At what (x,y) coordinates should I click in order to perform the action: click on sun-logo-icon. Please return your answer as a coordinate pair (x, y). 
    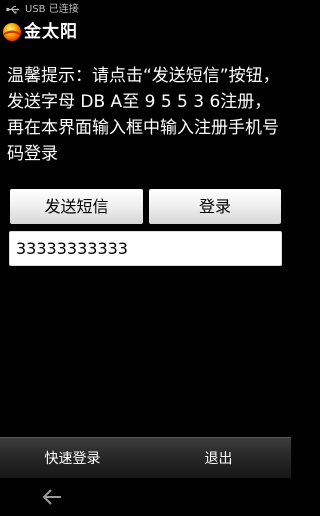
    Looking at the image, I should click on (12, 32).